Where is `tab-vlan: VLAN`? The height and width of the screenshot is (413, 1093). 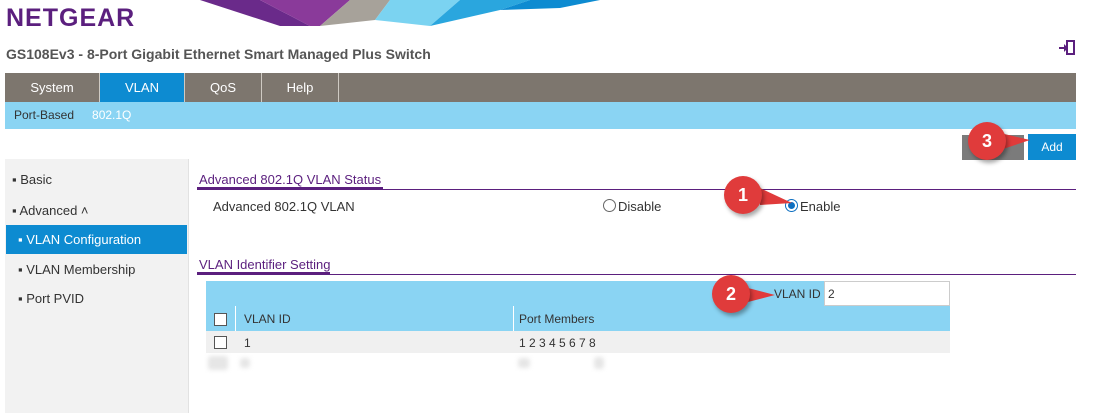
tab-vlan: VLAN is located at coordinates (142, 87).